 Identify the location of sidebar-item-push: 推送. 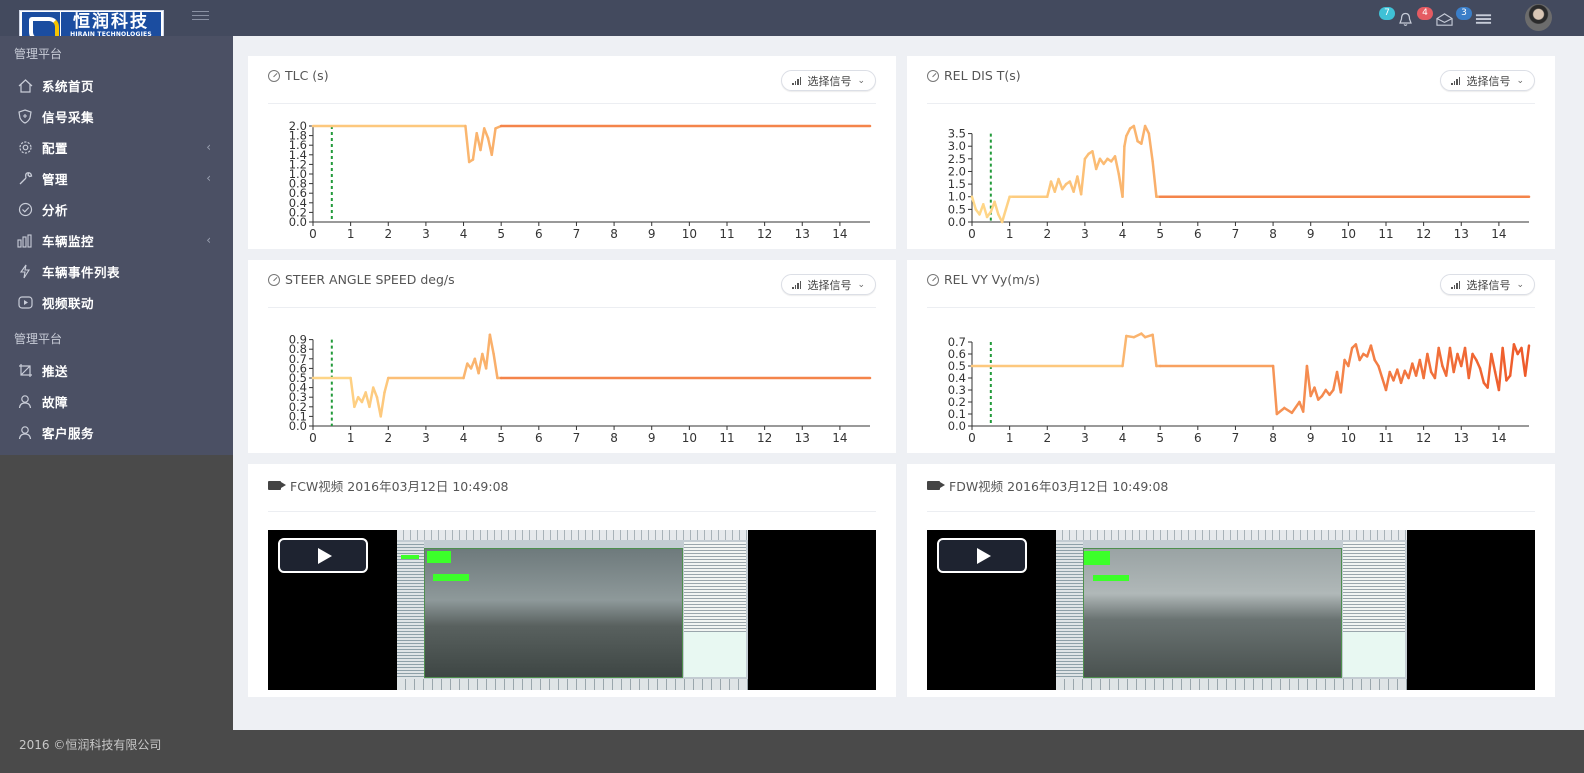
(116, 370).